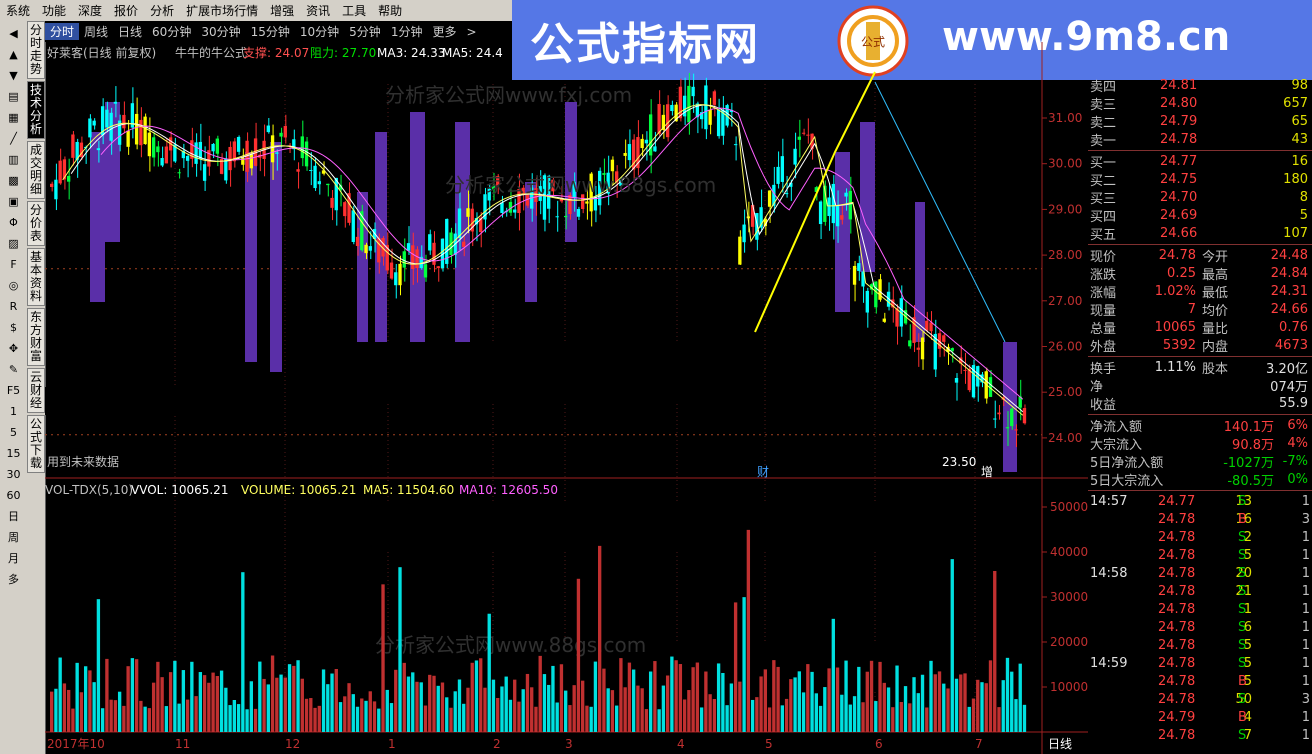  I want to click on period-shortcut-0: F5, so click(14, 390).